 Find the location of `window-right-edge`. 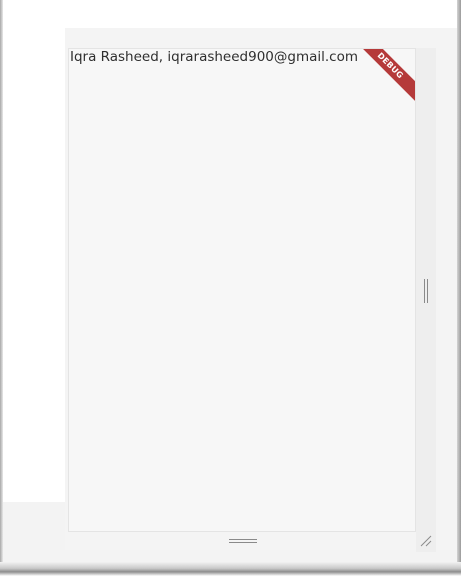

window-right-edge is located at coordinates (459, 288).